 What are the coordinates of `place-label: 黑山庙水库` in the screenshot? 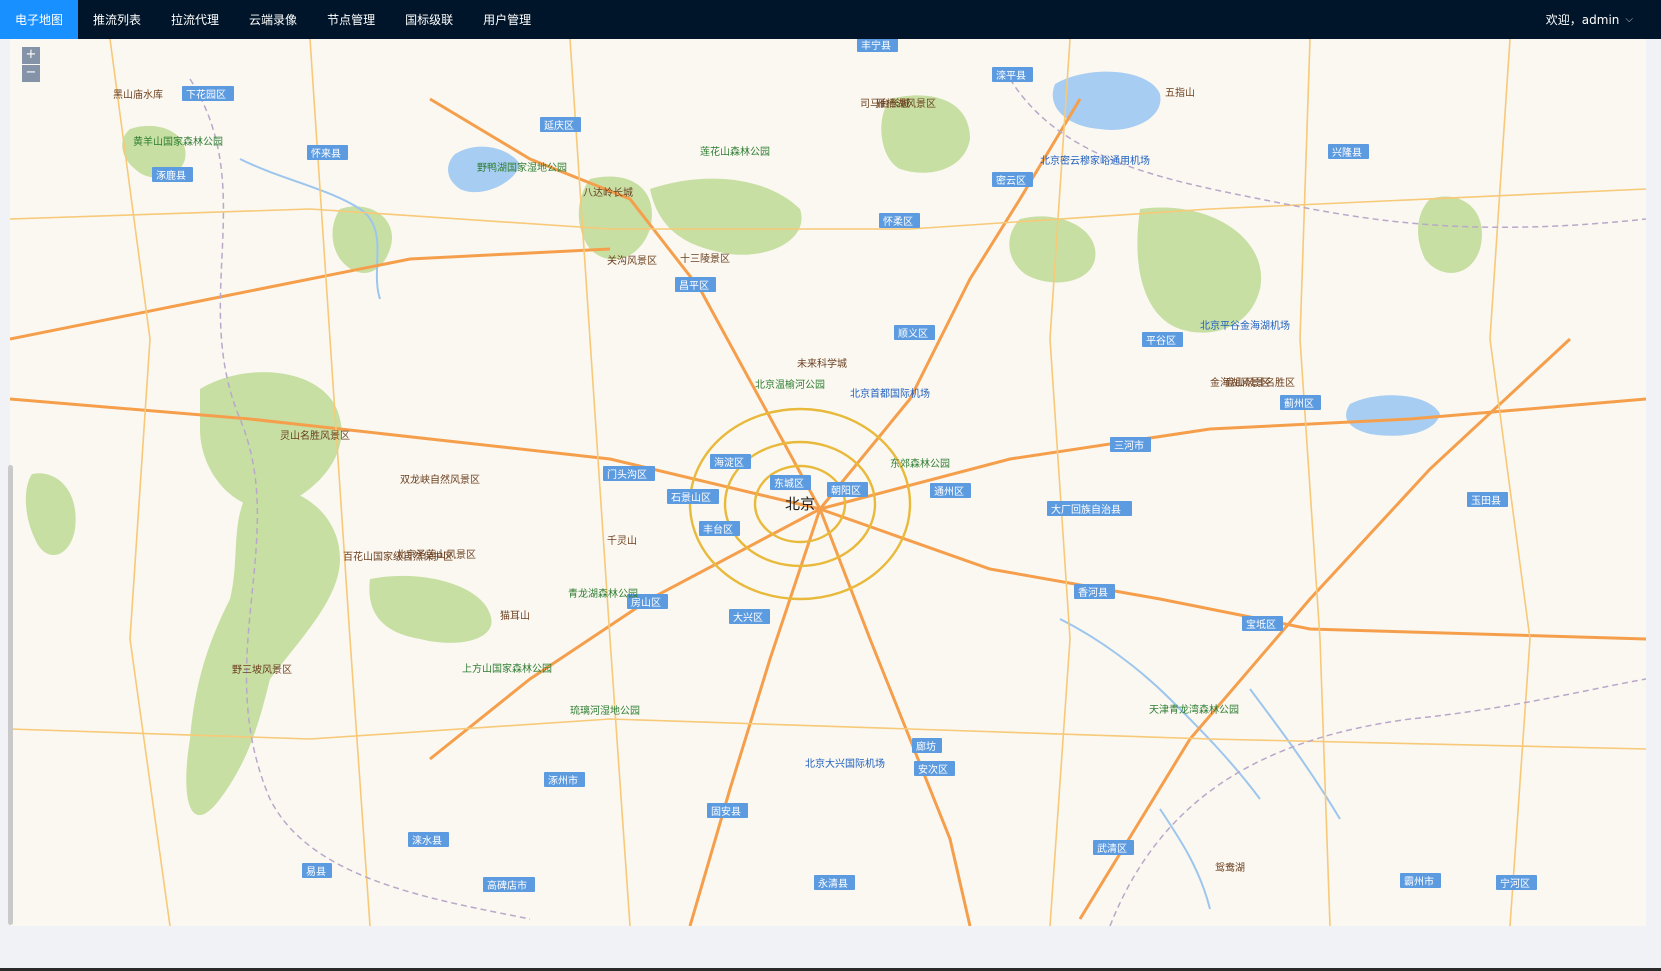 It's located at (138, 94).